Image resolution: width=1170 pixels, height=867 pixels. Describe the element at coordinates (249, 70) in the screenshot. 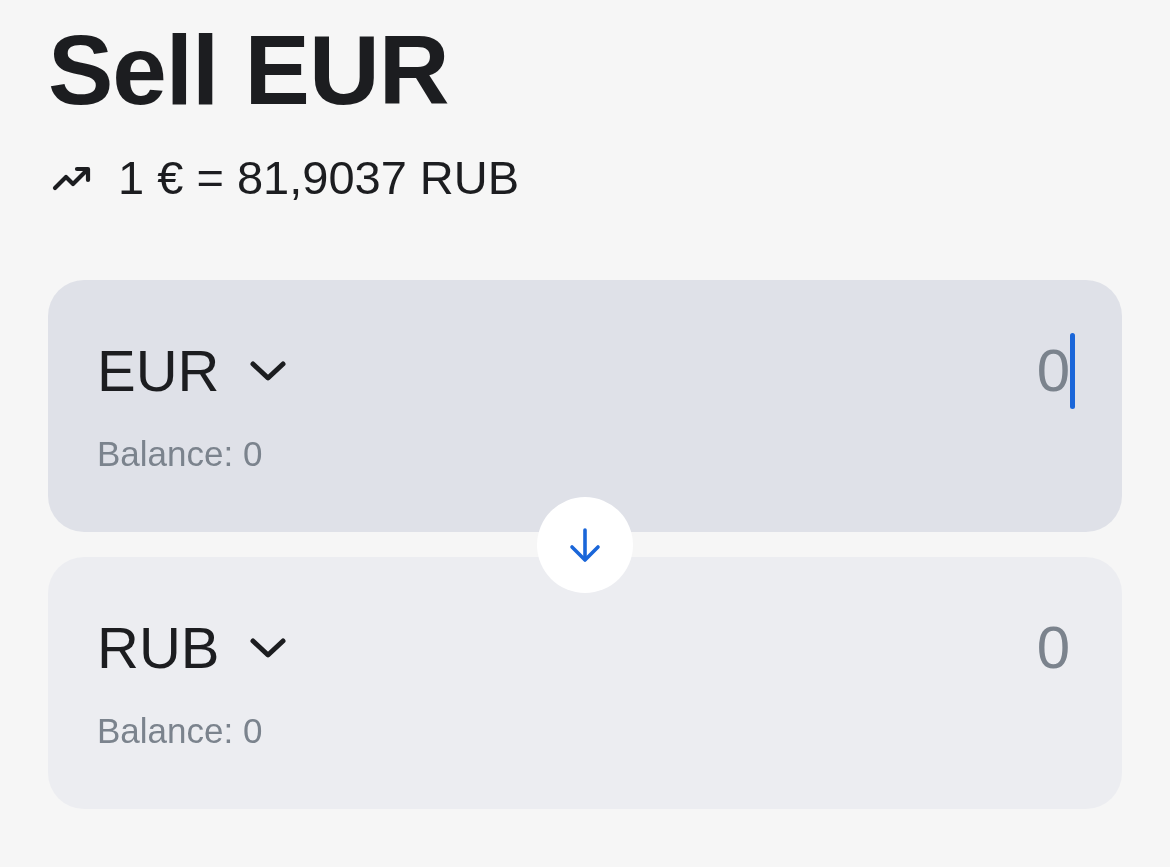

I see `page-title: Sell EUR` at that location.